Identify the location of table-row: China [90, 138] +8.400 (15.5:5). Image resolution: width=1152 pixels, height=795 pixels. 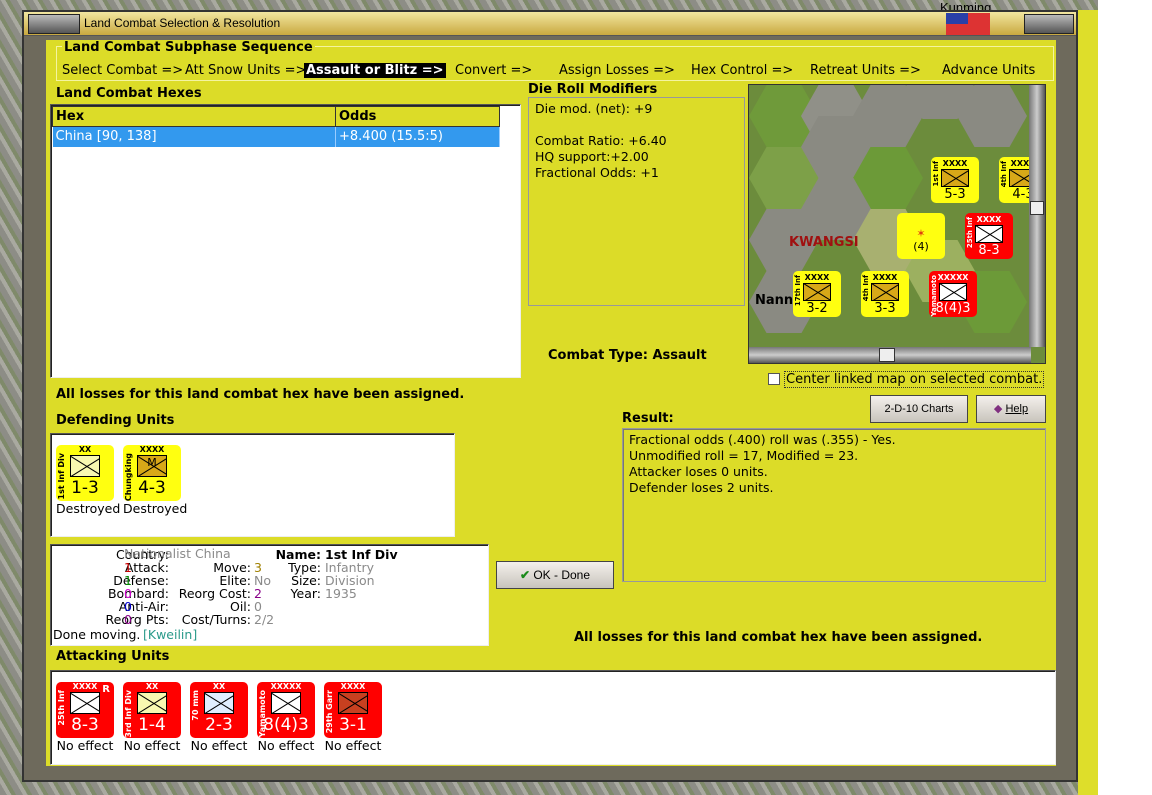
(276, 136).